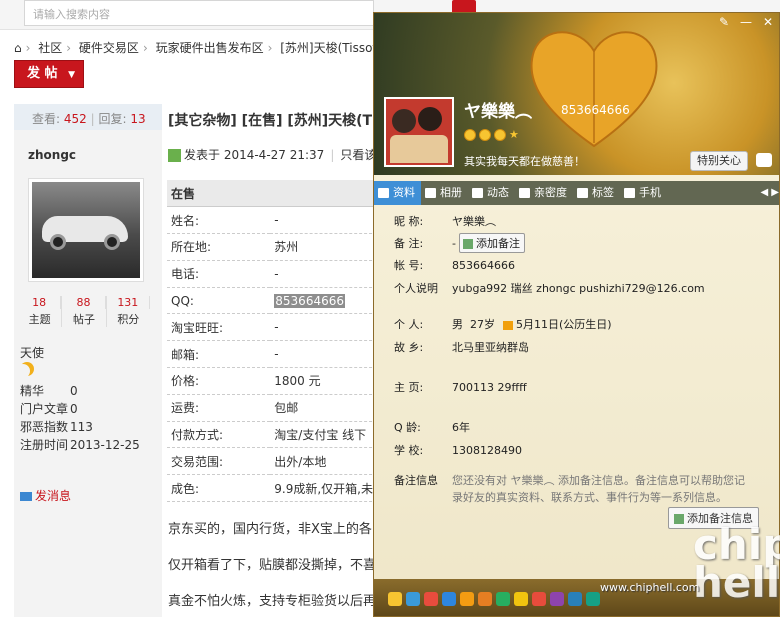 The width and height of the screenshot is (780, 620). Describe the element at coordinates (272, 354) in the screenshot. I see `table-row: 邮箱: -` at that location.